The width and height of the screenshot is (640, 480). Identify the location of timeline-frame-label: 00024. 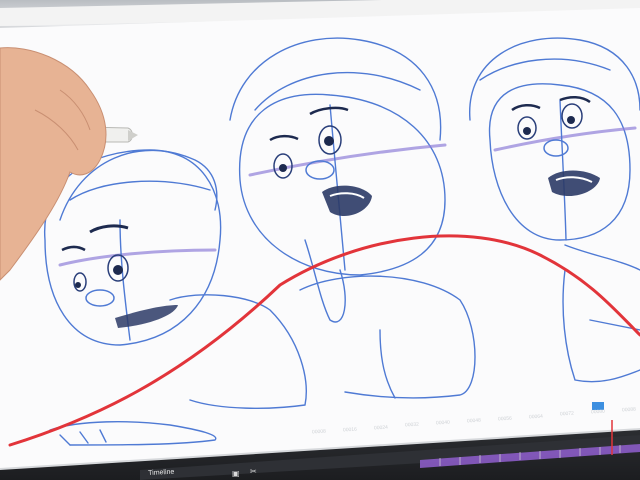
(381, 427).